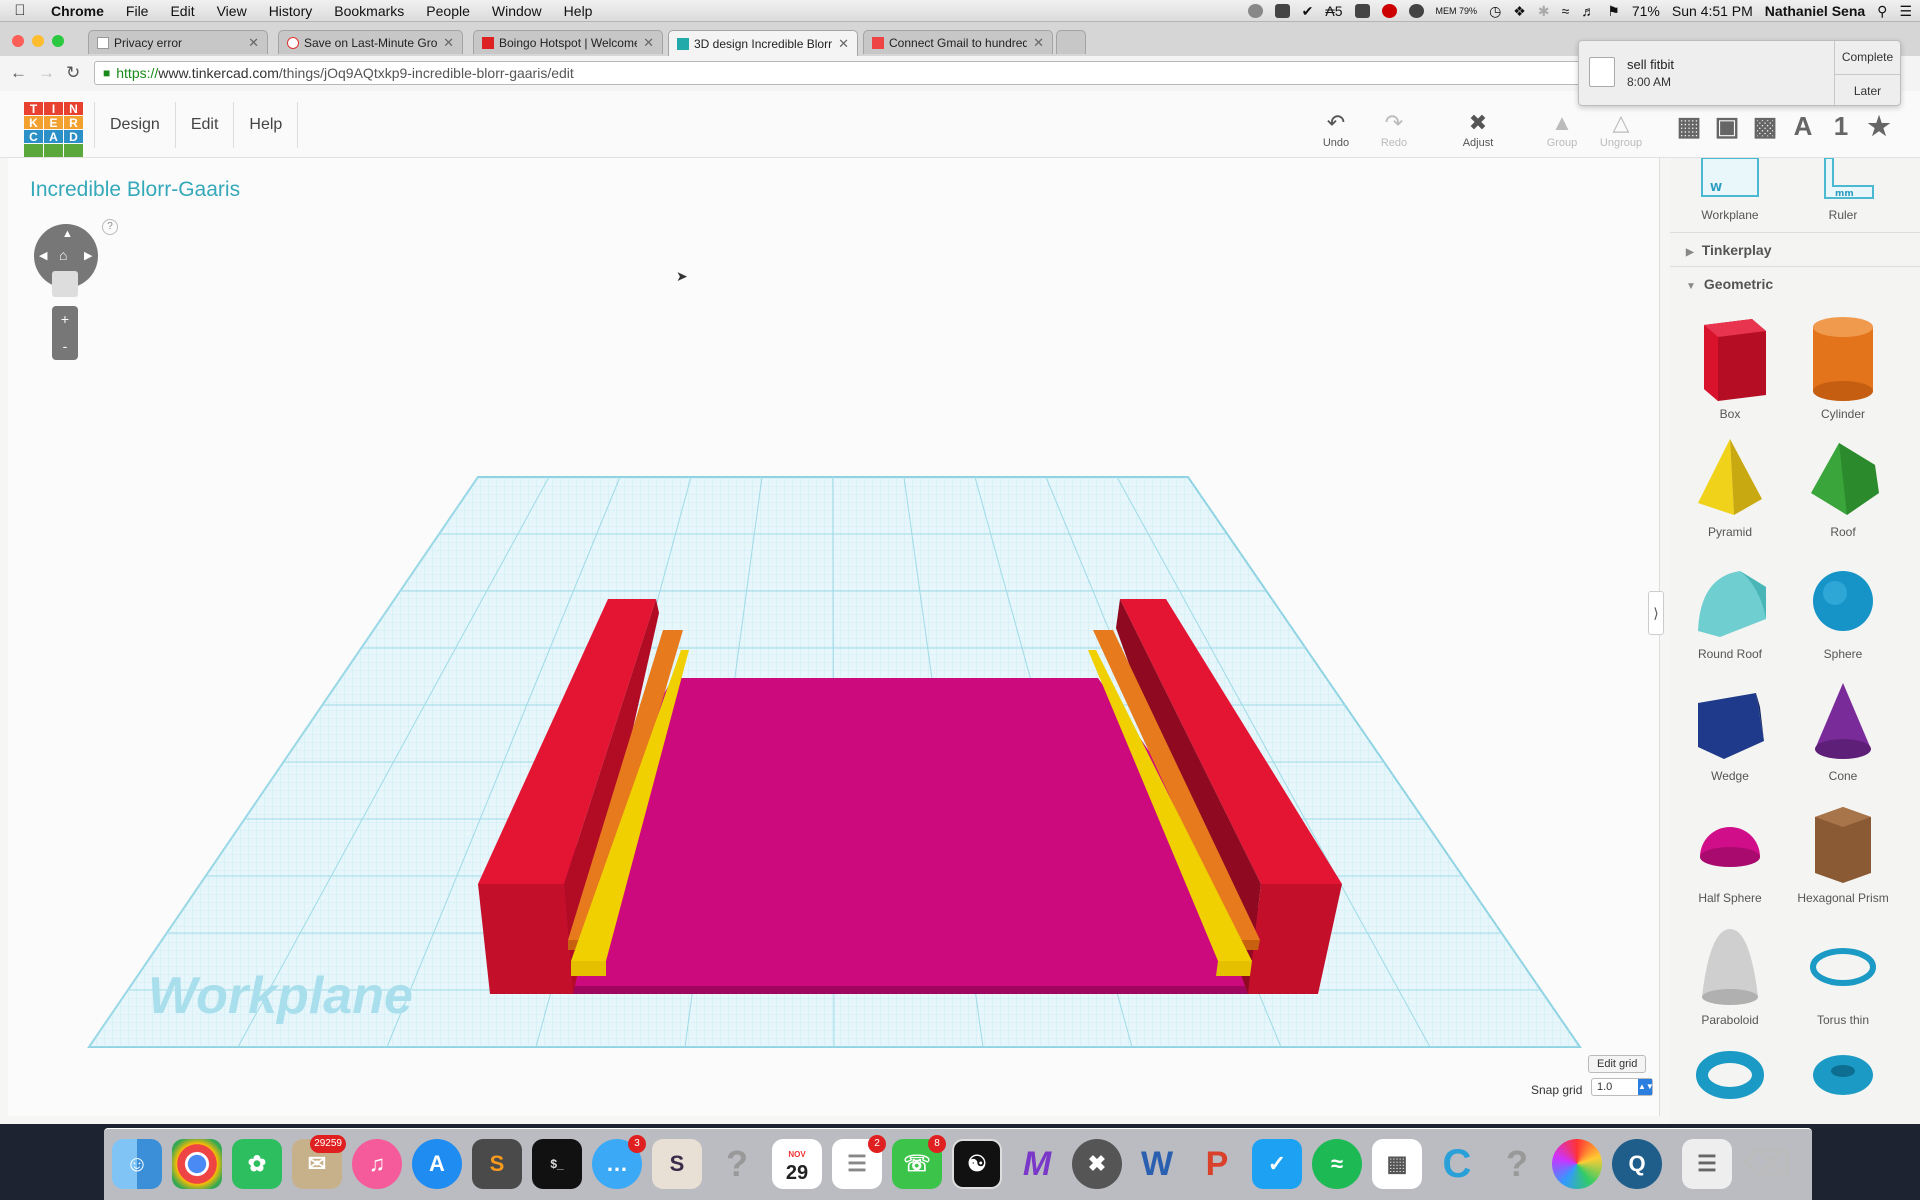 This screenshot has width=1920, height=1200. What do you see at coordinates (1336, 130) in the screenshot?
I see `undo-button: ↶ Undo` at bounding box center [1336, 130].